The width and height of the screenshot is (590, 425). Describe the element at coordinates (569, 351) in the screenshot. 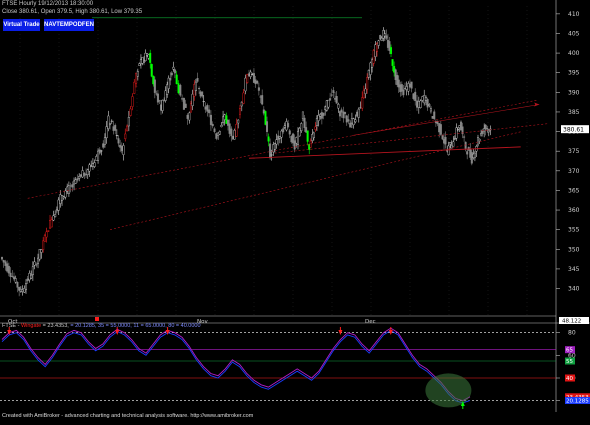

I see `indicator-level-badge-label: 65` at that location.